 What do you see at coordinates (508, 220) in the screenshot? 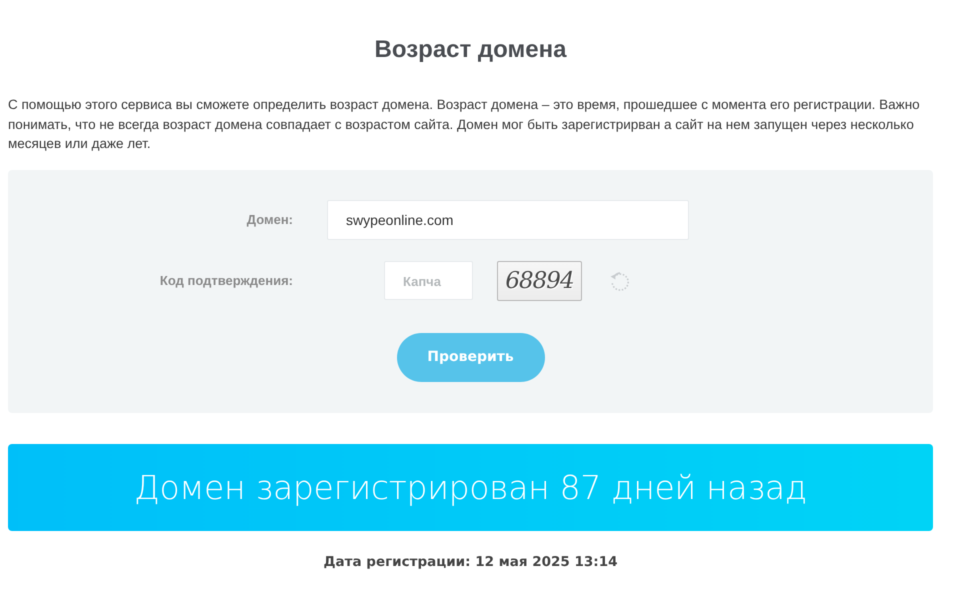
I see `domain-input: swypeonline.com` at bounding box center [508, 220].